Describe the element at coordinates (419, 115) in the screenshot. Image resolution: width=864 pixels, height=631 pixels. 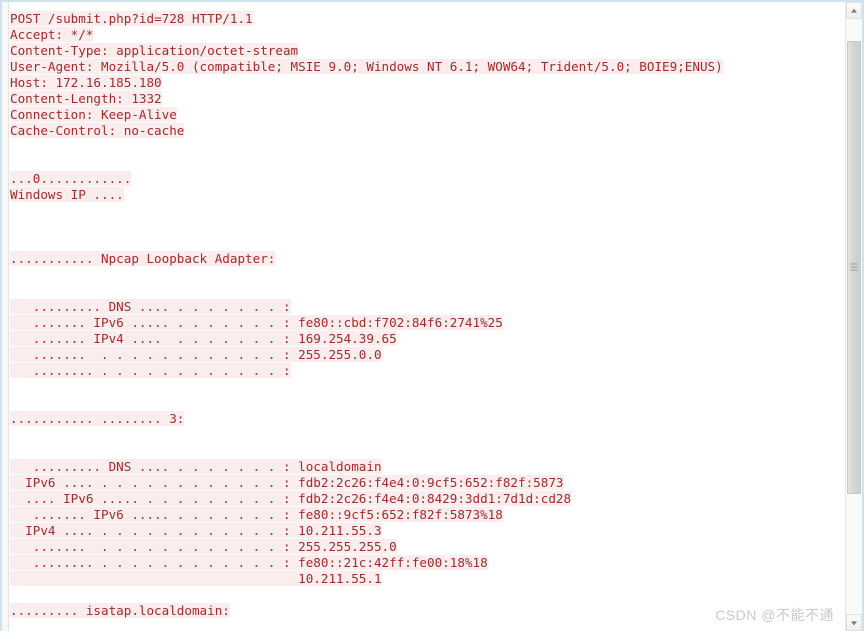
I see `text-line: Connection: Keep-Alive` at that location.